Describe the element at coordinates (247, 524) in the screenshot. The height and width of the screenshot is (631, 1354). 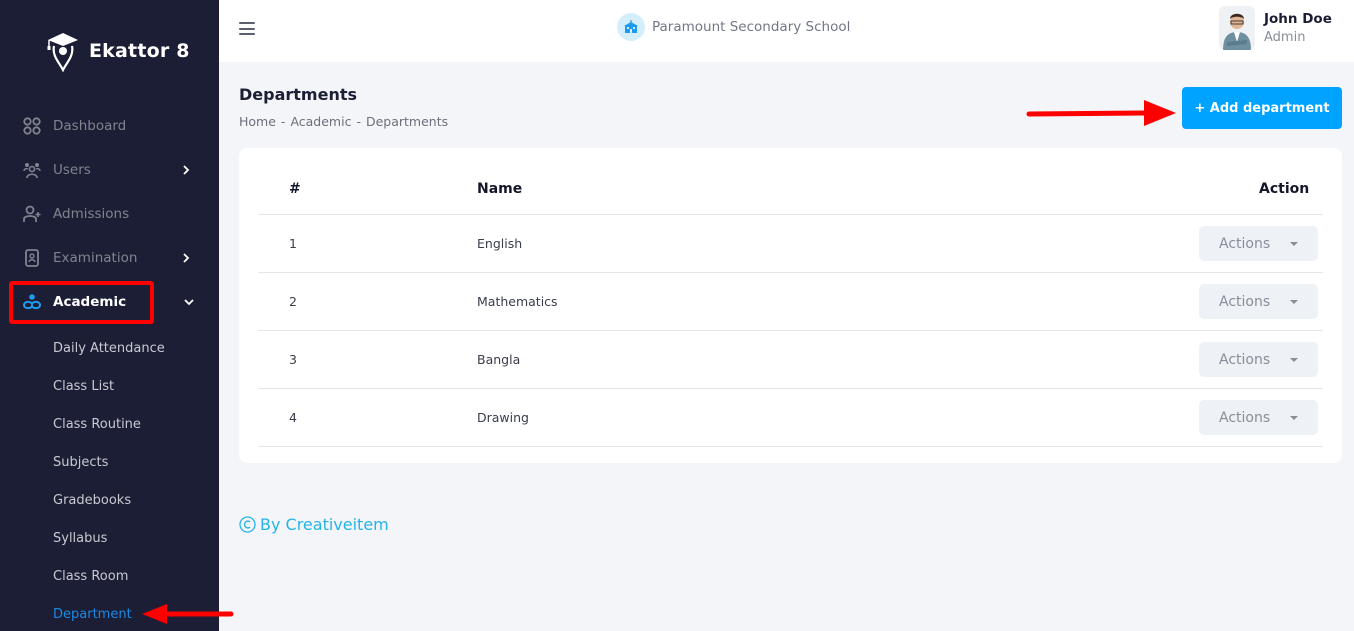
I see `copyright-icon` at that location.